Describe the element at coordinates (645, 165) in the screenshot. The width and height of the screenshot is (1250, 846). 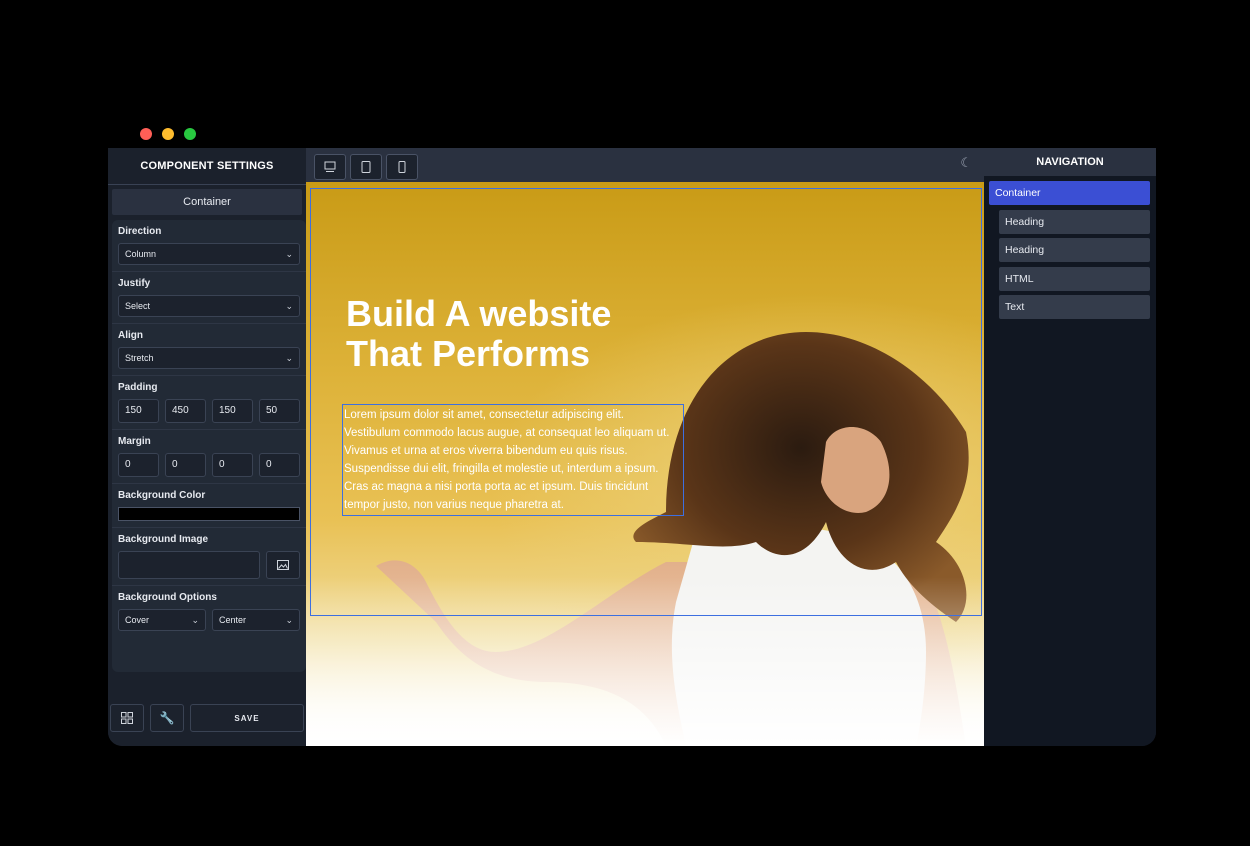
I see `canvas-toolbar: ☾` at that location.